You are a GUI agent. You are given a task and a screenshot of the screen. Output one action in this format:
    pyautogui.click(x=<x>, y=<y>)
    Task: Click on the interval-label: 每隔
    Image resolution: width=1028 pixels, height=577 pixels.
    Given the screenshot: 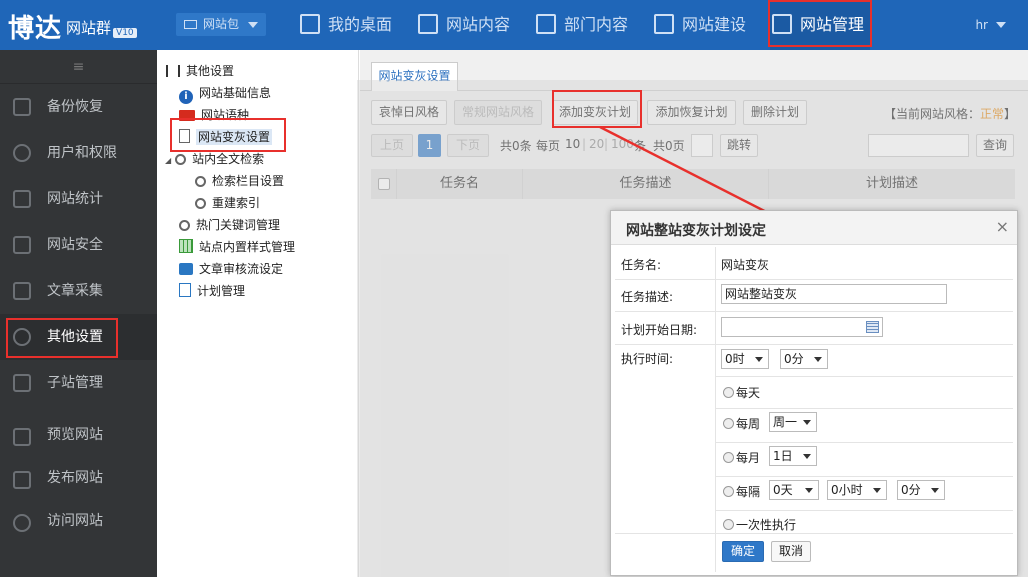 What is the action you would take?
    pyautogui.click(x=748, y=492)
    